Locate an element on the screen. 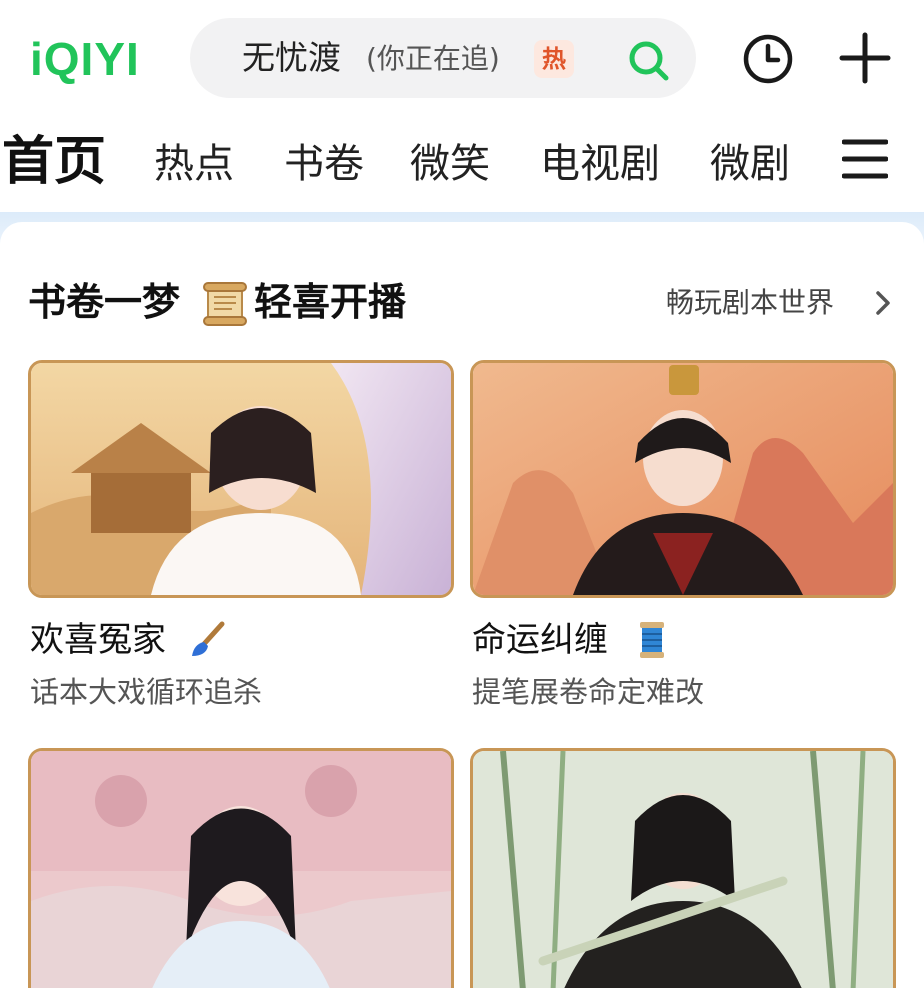 The height and width of the screenshot is (1000, 924). section-title: 书卷一梦 is located at coordinates (104, 302).